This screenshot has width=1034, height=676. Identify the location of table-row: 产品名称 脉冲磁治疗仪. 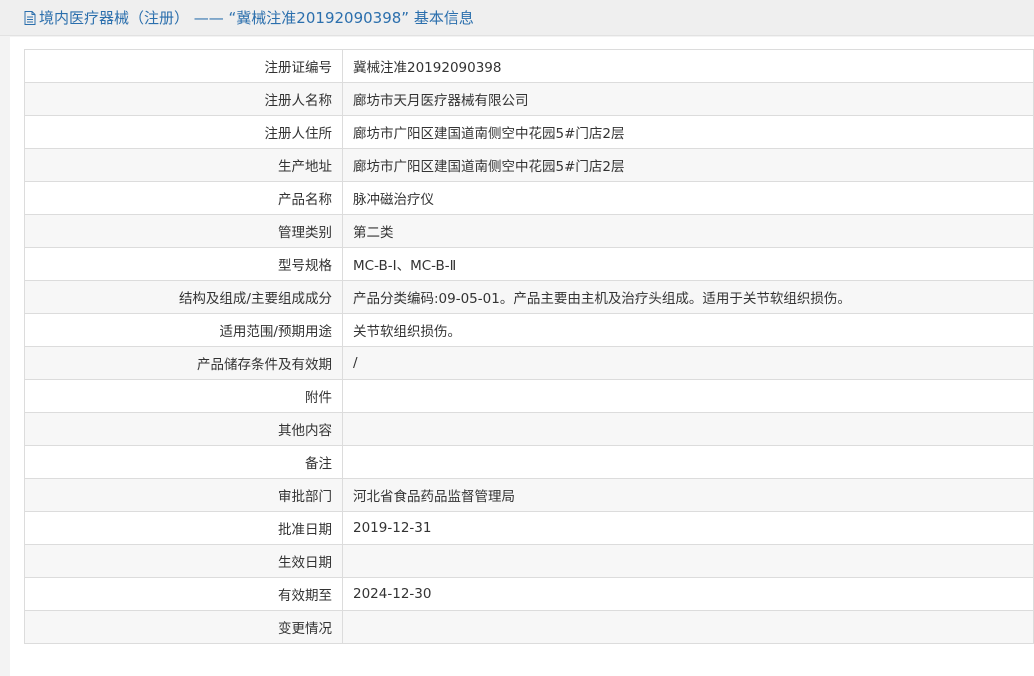
(529, 198).